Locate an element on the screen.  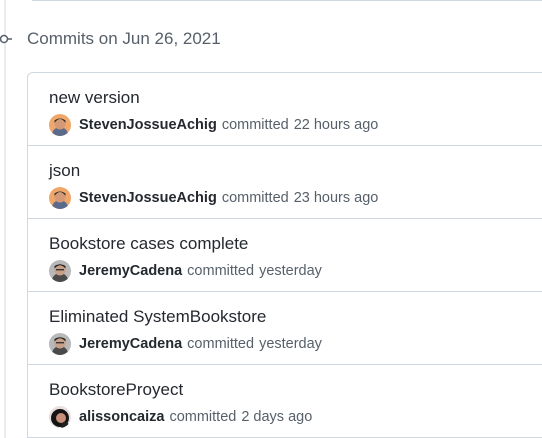
commit-meta: StevenJossueAchig committed 22 hours ago is located at coordinates (295, 125).